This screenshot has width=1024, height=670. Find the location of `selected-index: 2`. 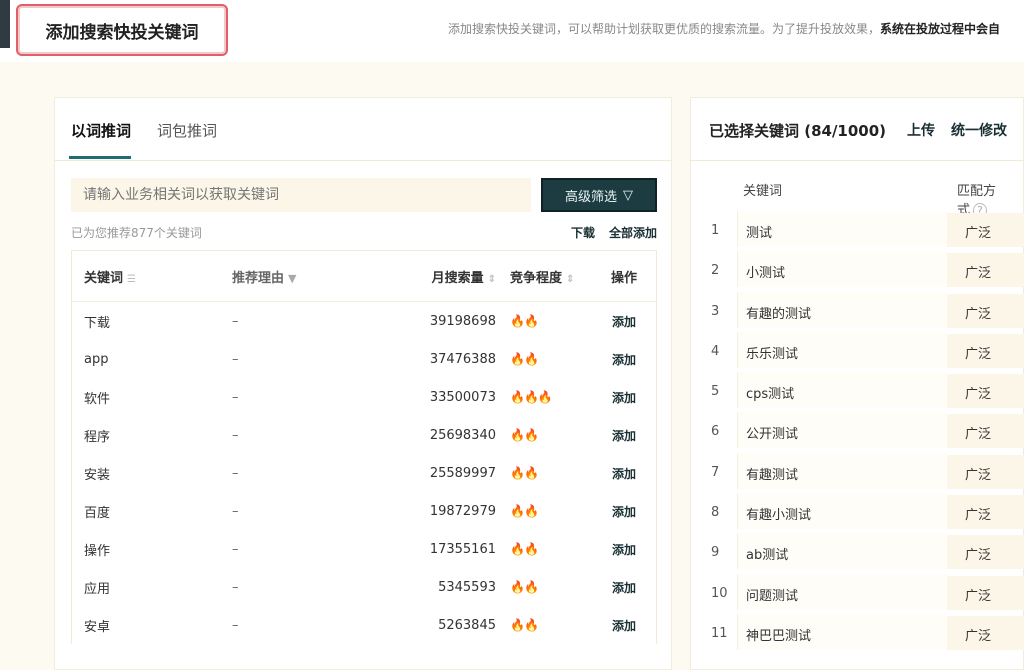

selected-index: 2 is located at coordinates (715, 271).